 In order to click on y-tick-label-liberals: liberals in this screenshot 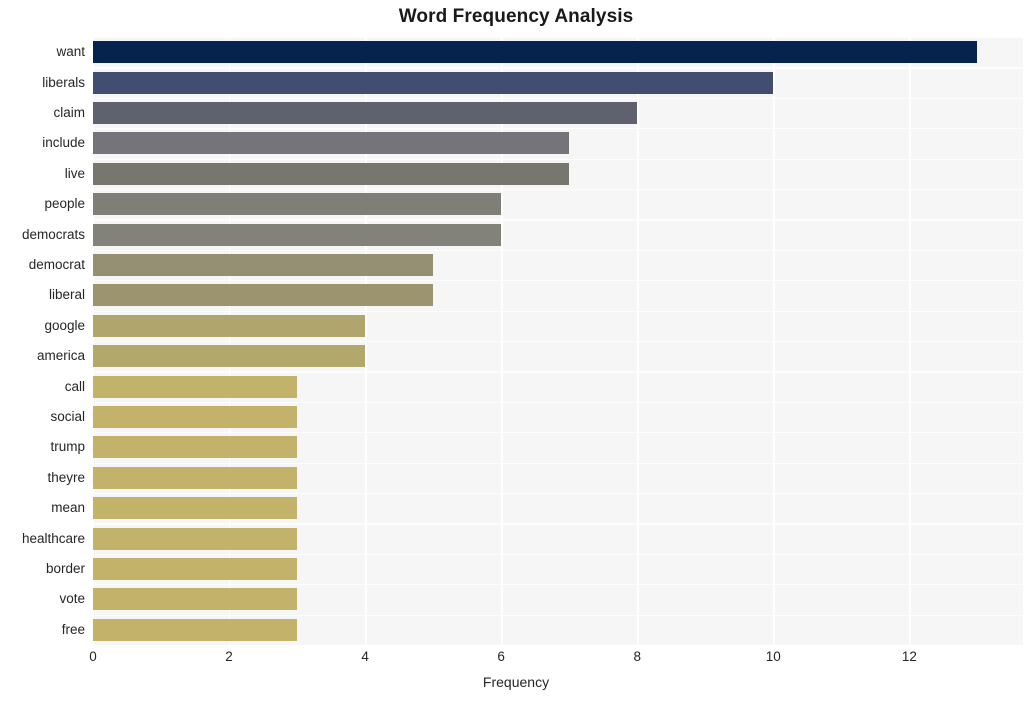, I will do `click(63, 82)`.